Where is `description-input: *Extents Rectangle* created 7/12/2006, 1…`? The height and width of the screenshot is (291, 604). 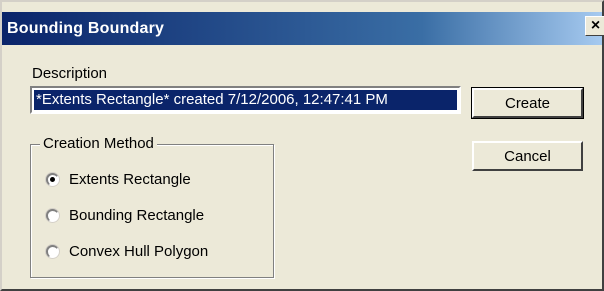
description-input: *Extents Rectangle* created 7/12/2006, 1… is located at coordinates (245, 100).